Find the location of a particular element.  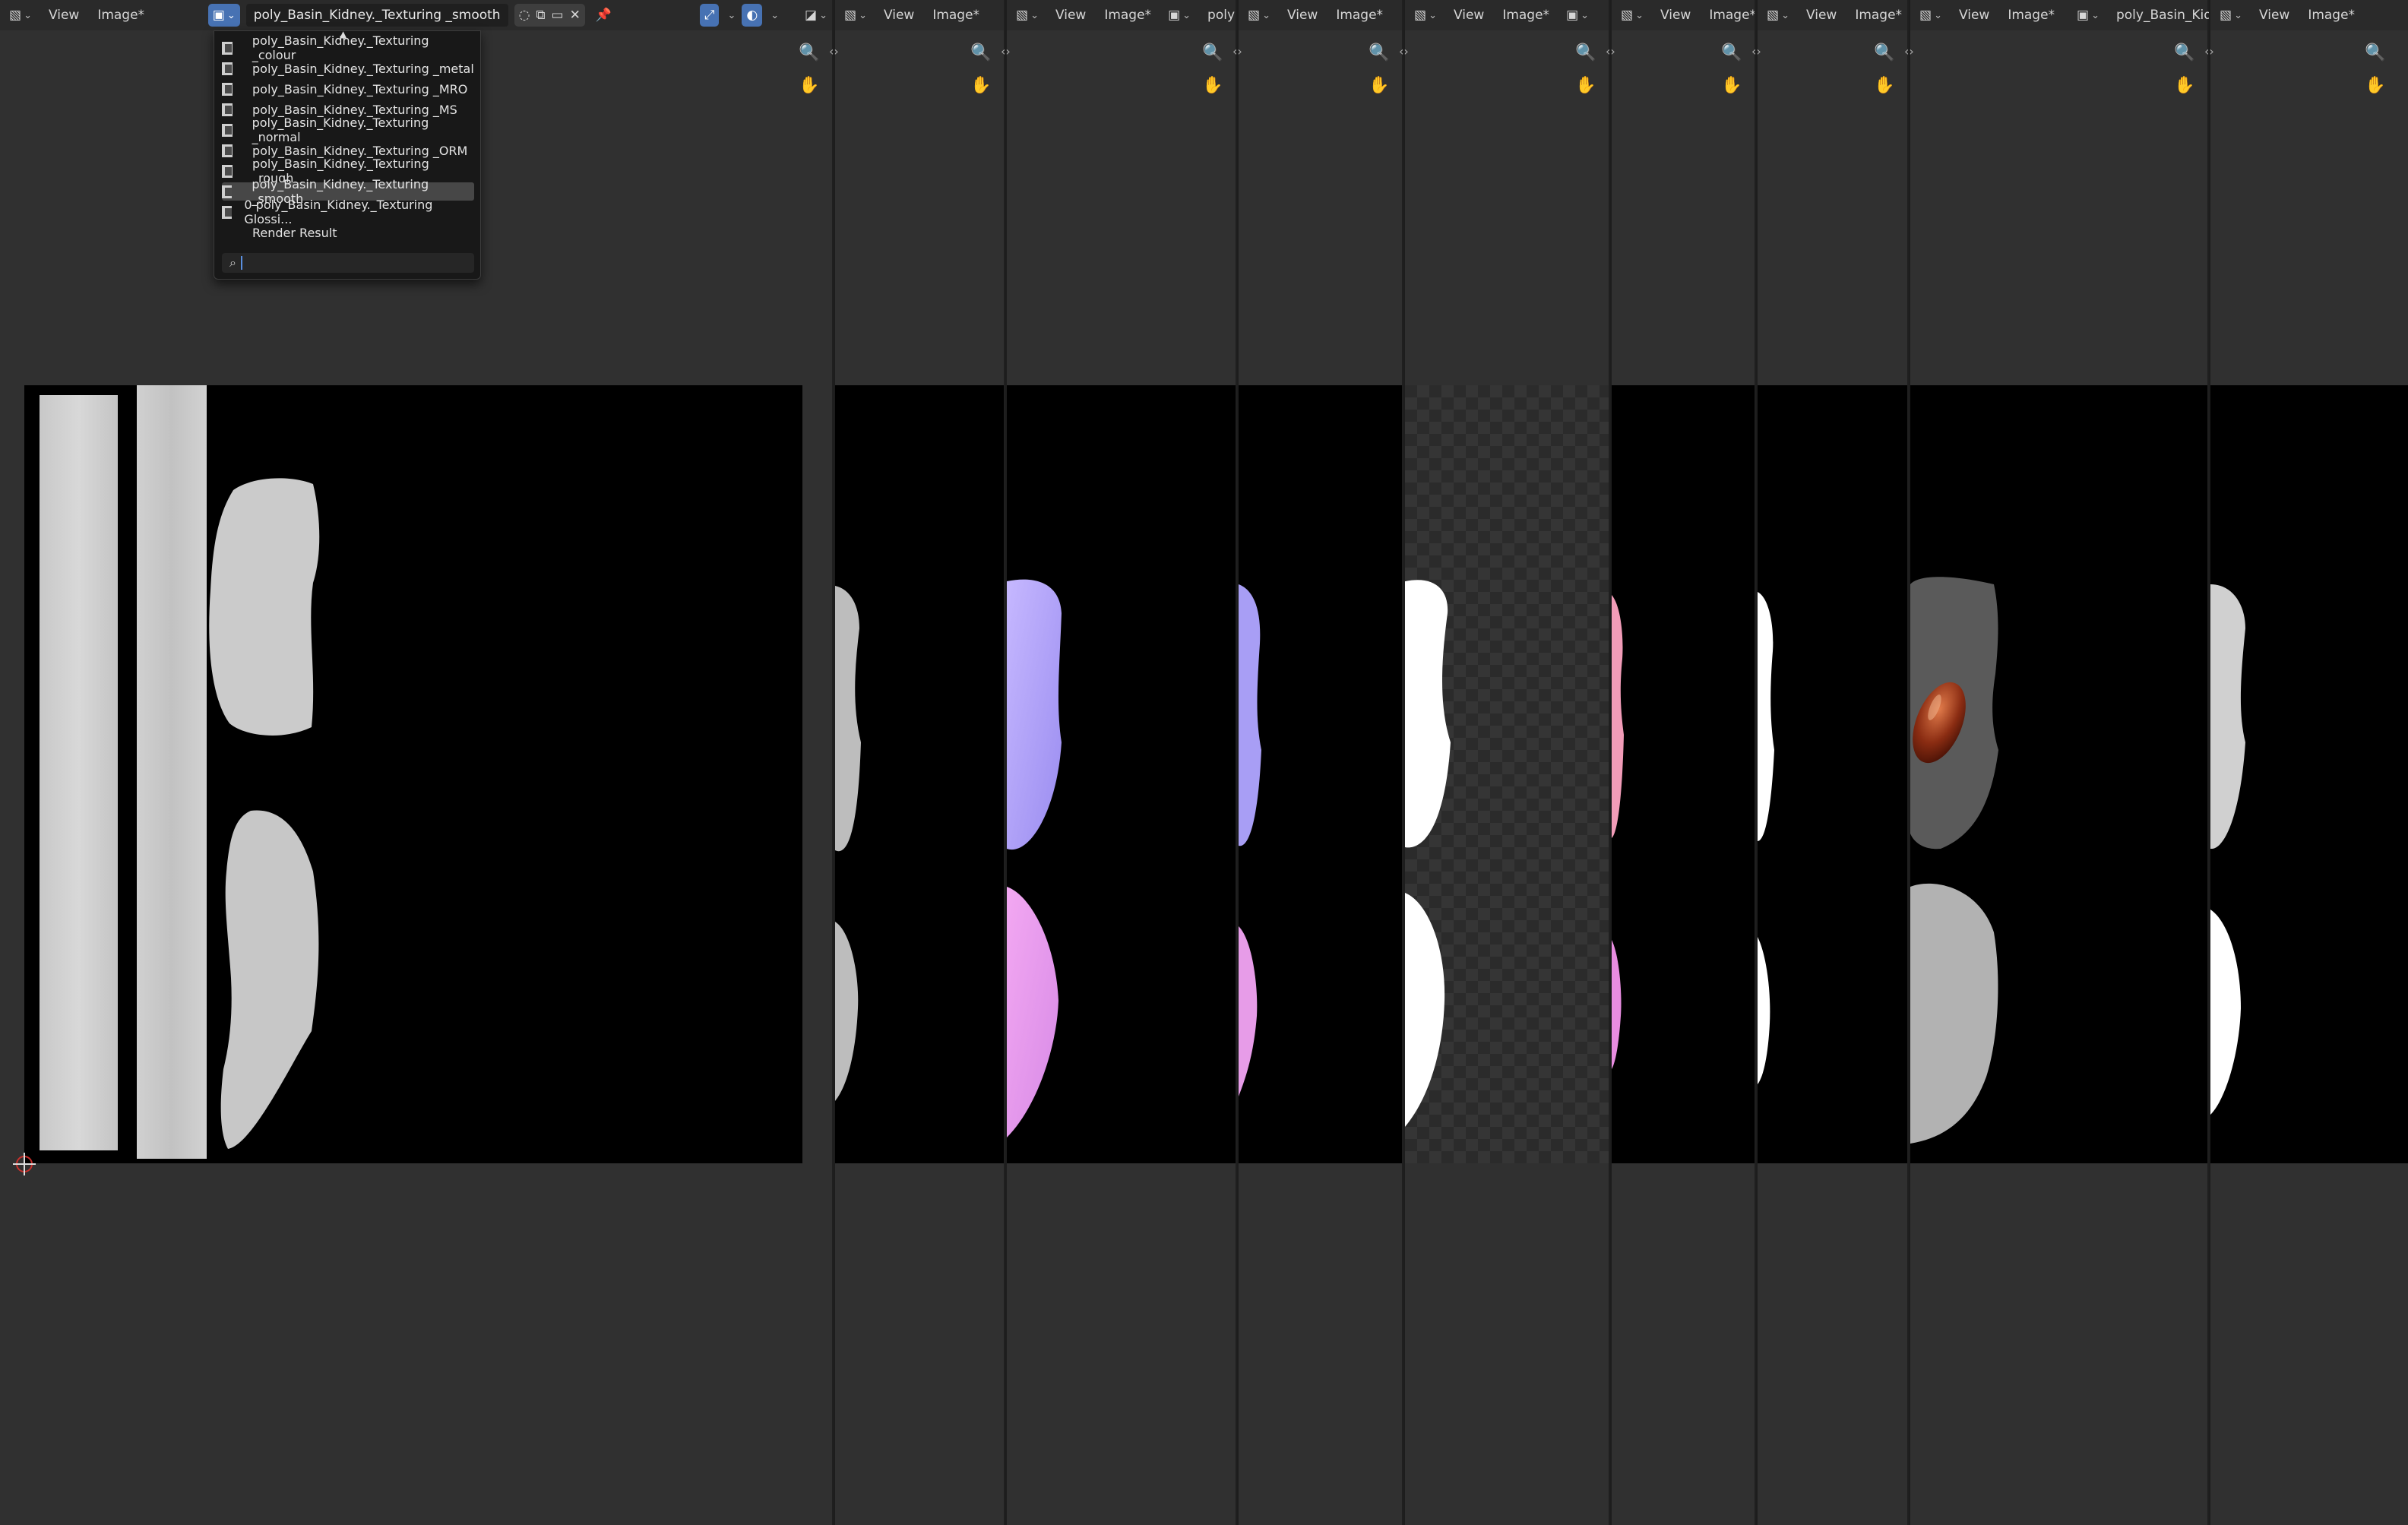

display-channels-button: ◪ ⌄ is located at coordinates (816, 15).